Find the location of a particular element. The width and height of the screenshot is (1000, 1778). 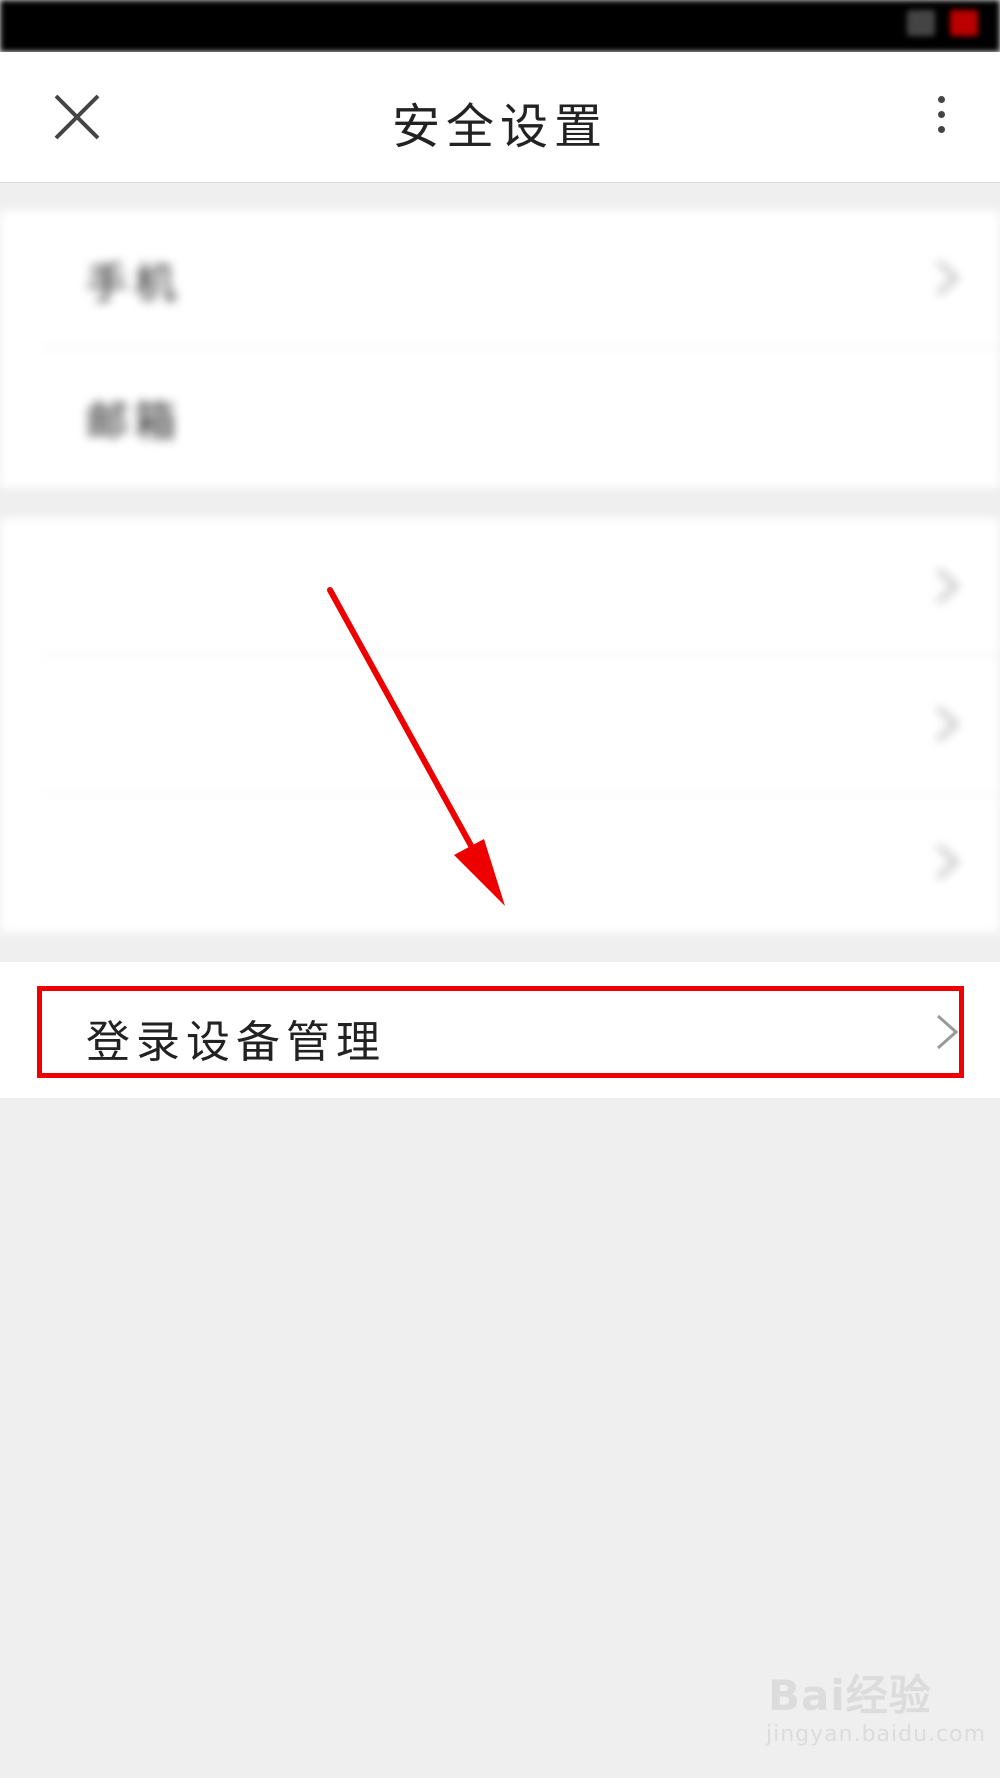

watermark-url: jingyan.baidu.com is located at coordinates (876, 1734).